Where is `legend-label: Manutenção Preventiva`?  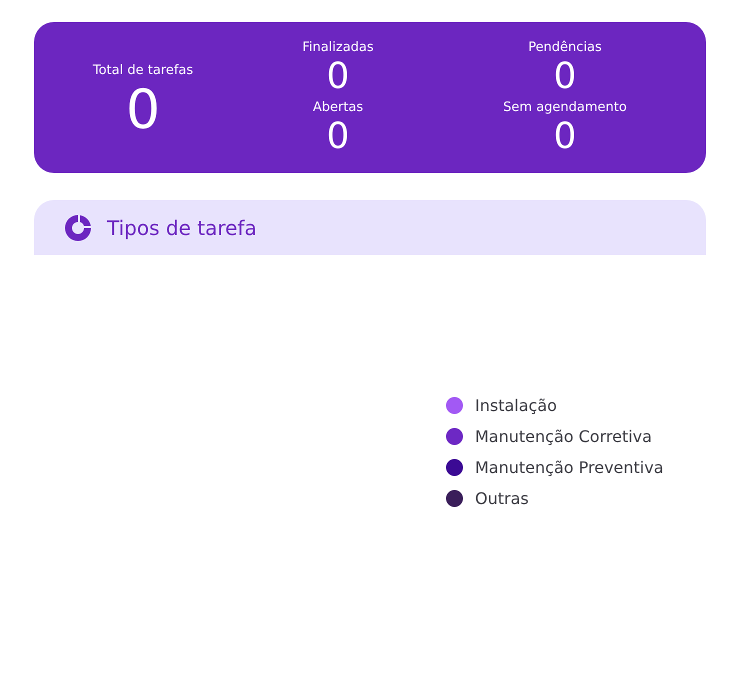 legend-label: Manutenção Preventiva is located at coordinates (569, 467).